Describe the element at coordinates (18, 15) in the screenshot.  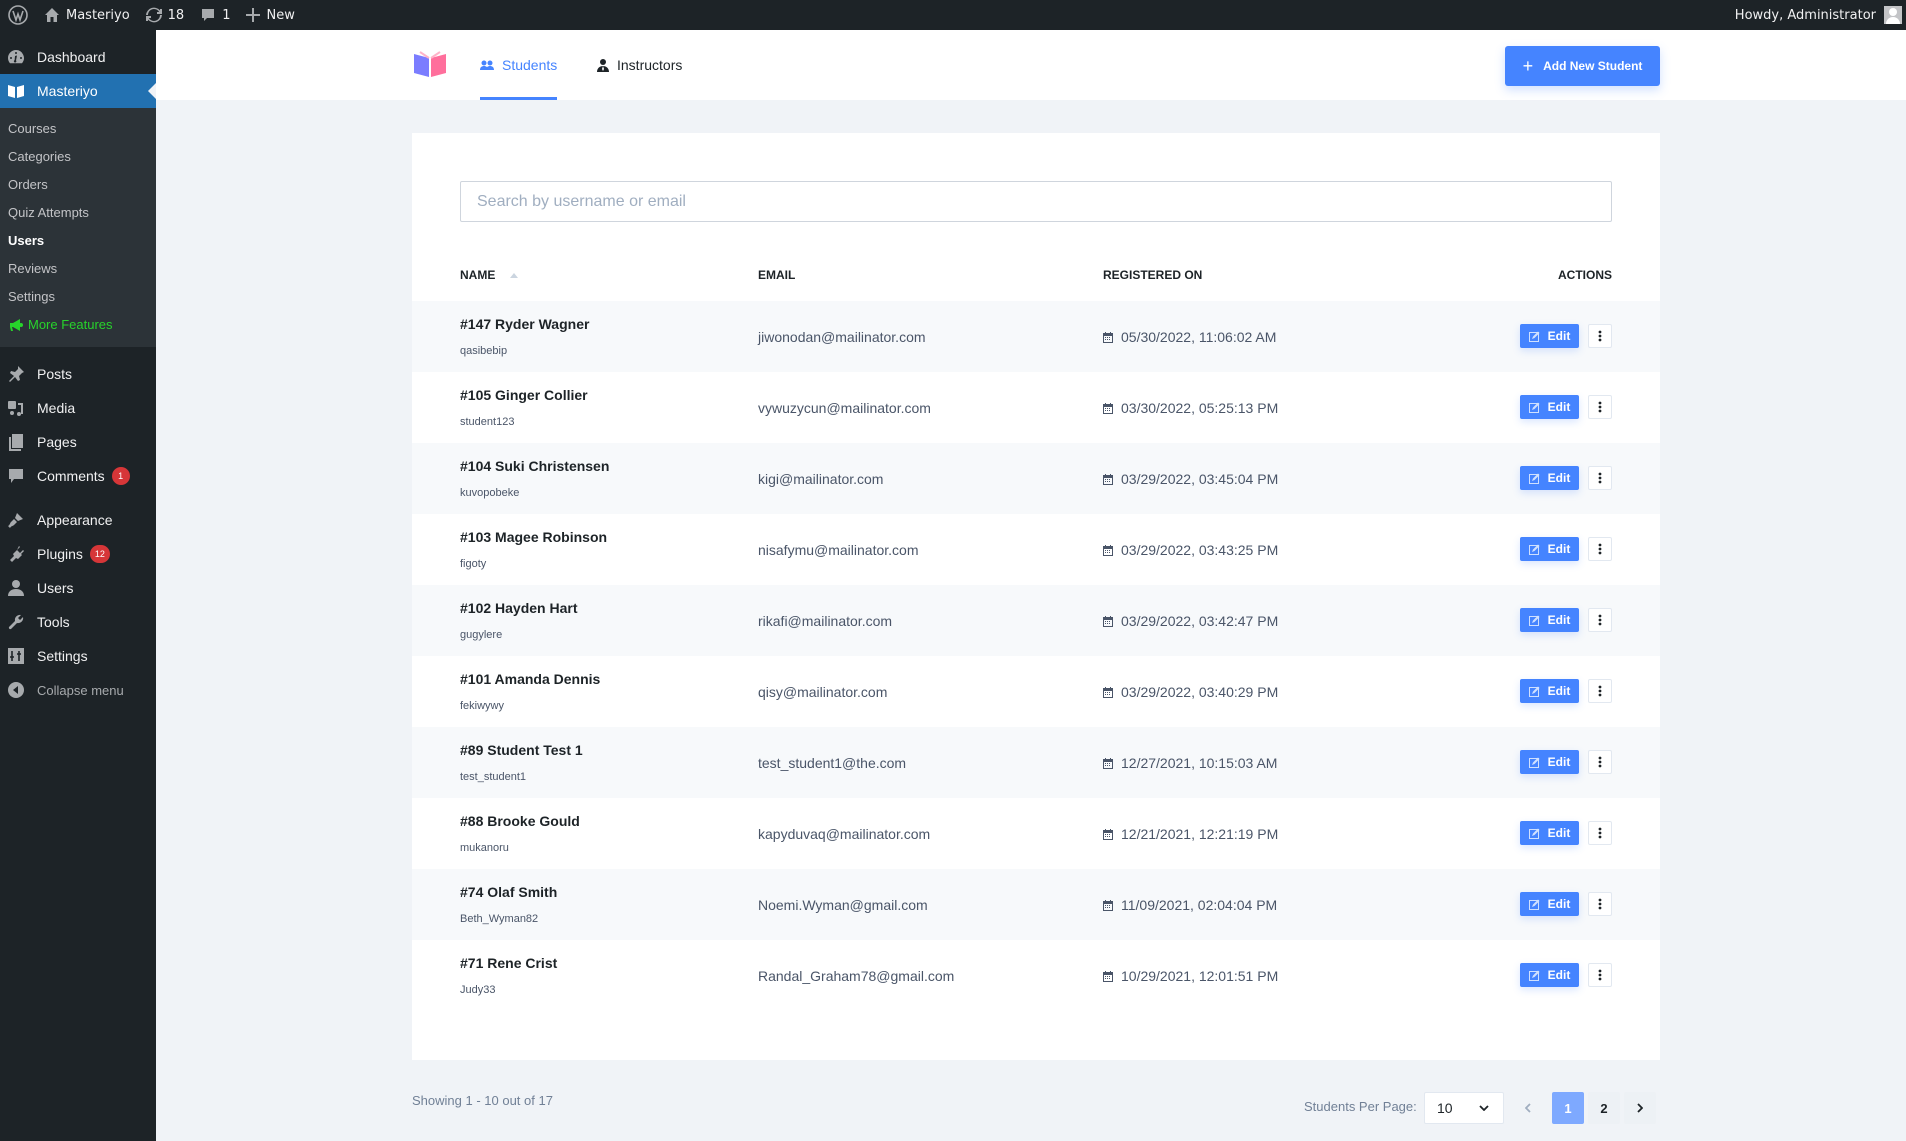
I see `wp-logo-button` at that location.